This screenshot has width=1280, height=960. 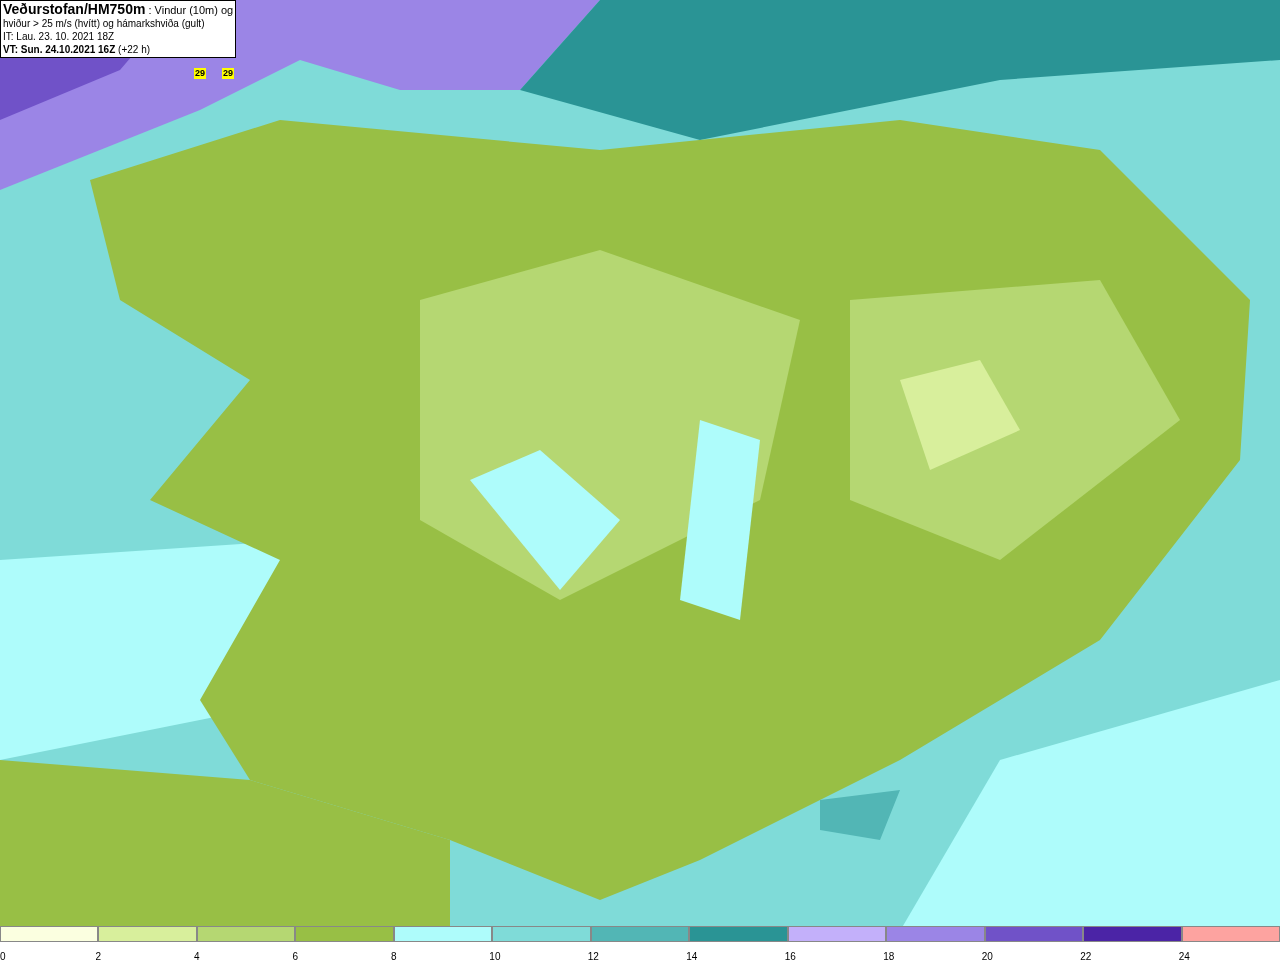 I want to click on legend-label: 22, so click(x=1086, y=955).